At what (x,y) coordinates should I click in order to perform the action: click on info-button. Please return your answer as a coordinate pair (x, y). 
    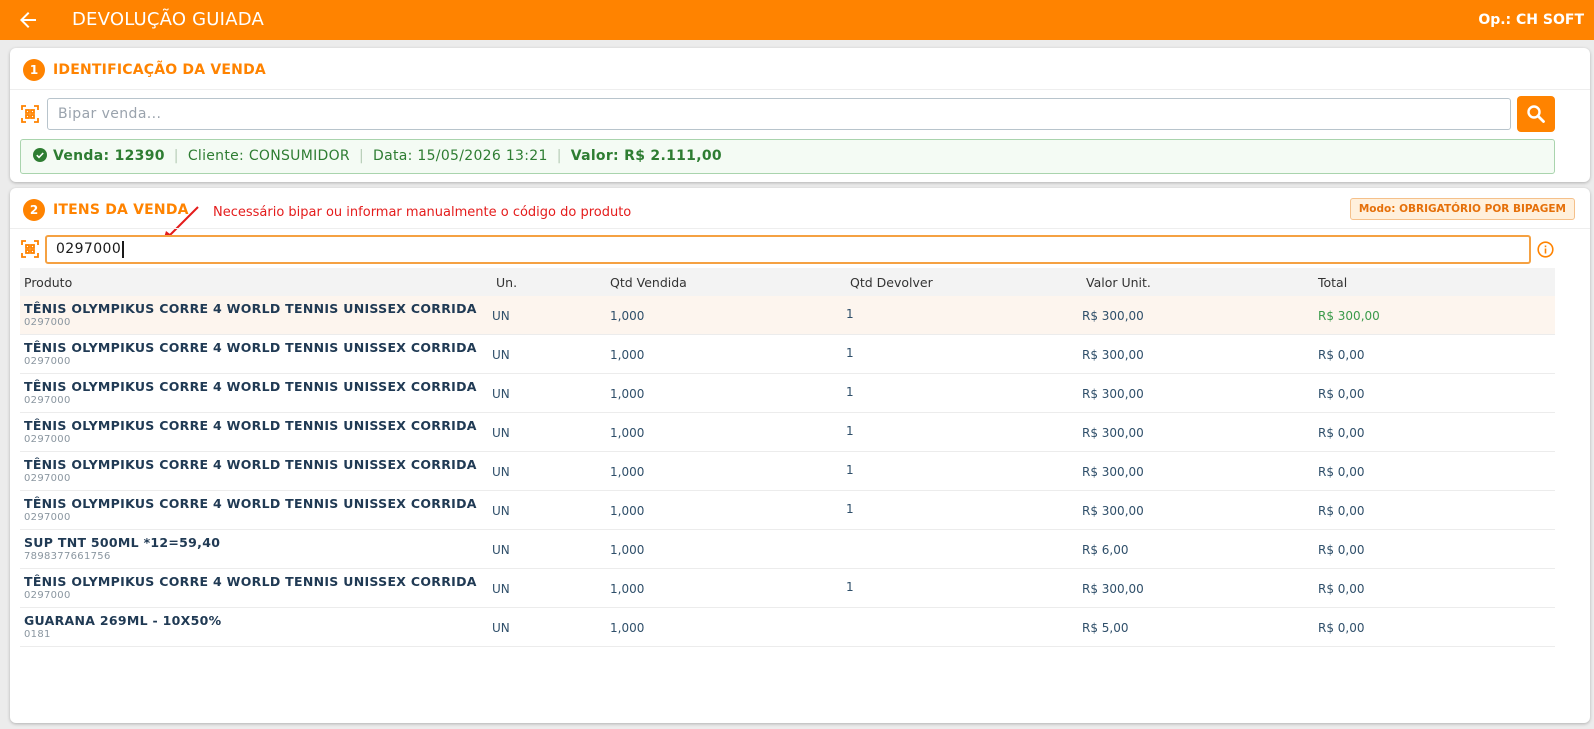
    Looking at the image, I should click on (1545, 249).